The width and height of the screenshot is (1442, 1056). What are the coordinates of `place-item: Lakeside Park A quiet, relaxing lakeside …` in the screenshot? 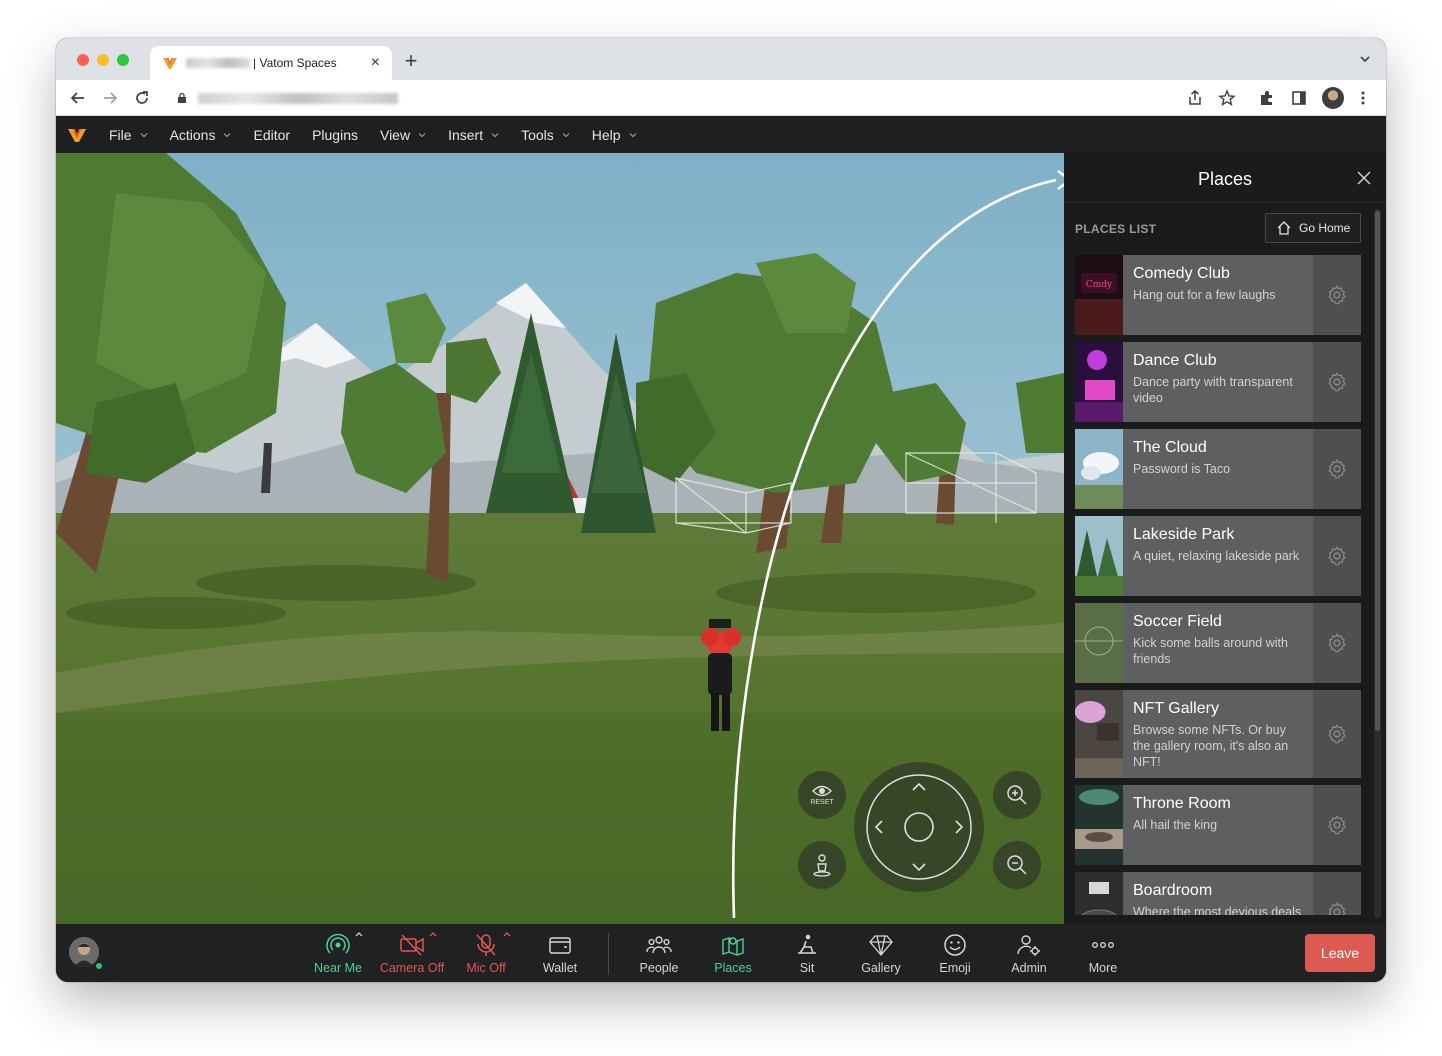 It's located at (1218, 556).